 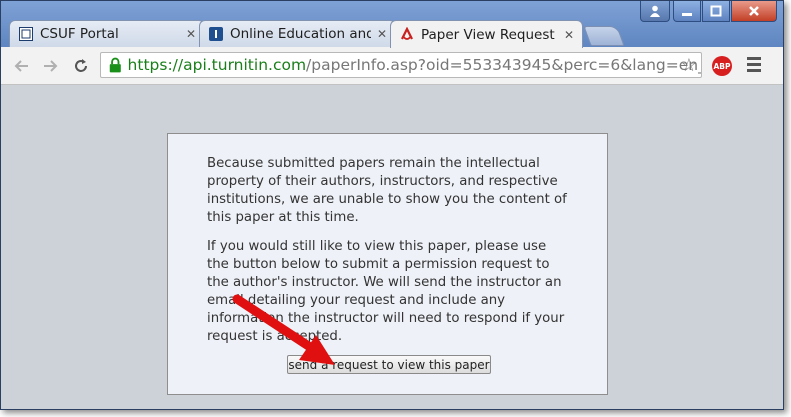 I want to click on forward-button, so click(x=51, y=66).